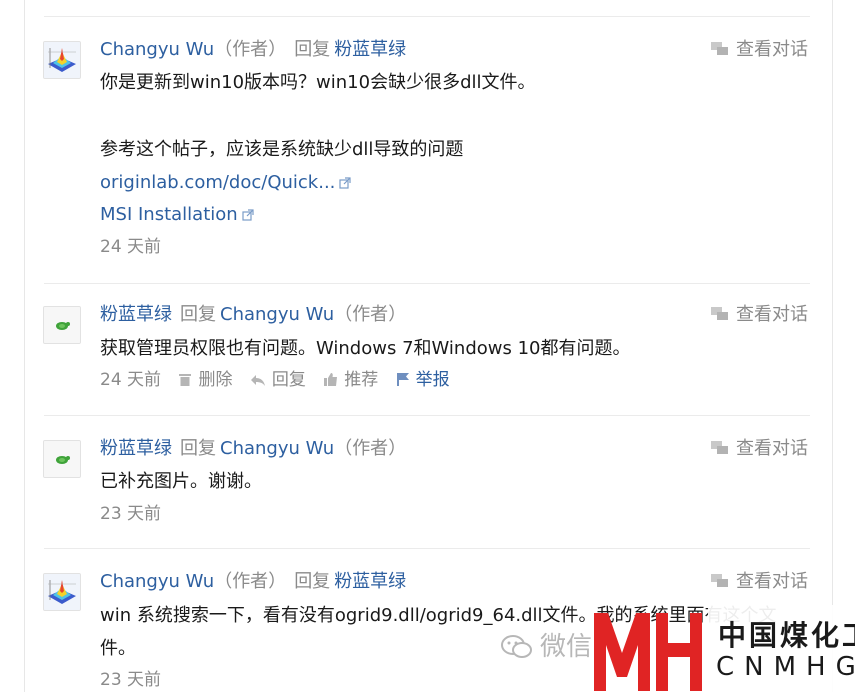  What do you see at coordinates (318, 82) in the screenshot?
I see `comment-text: 你是更新到win10版本吗？win10会缺少很多dll文件。` at bounding box center [318, 82].